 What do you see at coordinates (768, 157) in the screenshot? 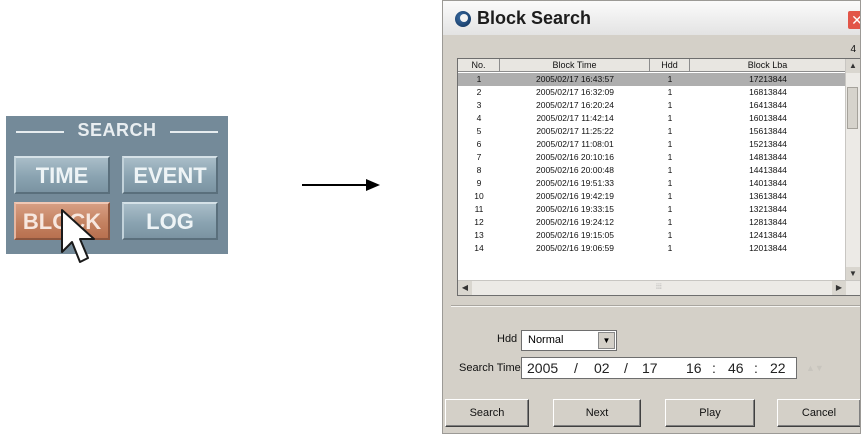
I see `row-block-lba: 14813844` at bounding box center [768, 157].